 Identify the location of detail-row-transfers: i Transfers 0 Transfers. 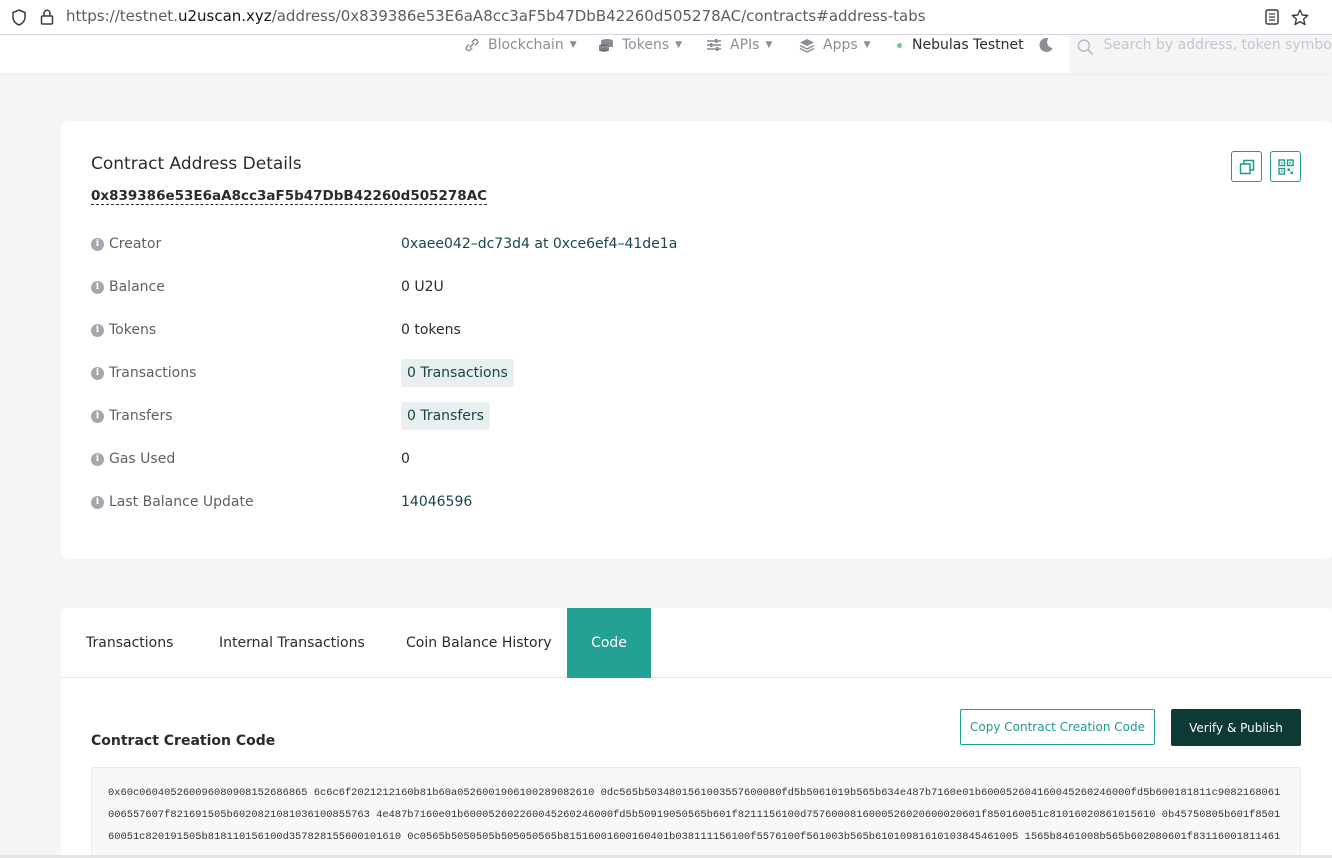
(691, 416).